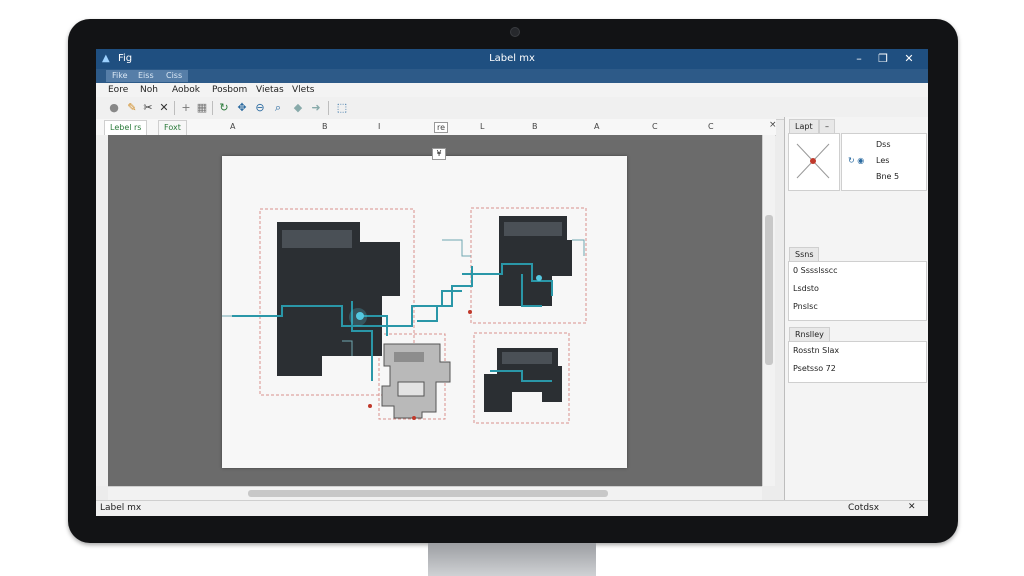 This screenshot has height=576, width=1024. I want to click on layout-entry: Dss, so click(883, 144).